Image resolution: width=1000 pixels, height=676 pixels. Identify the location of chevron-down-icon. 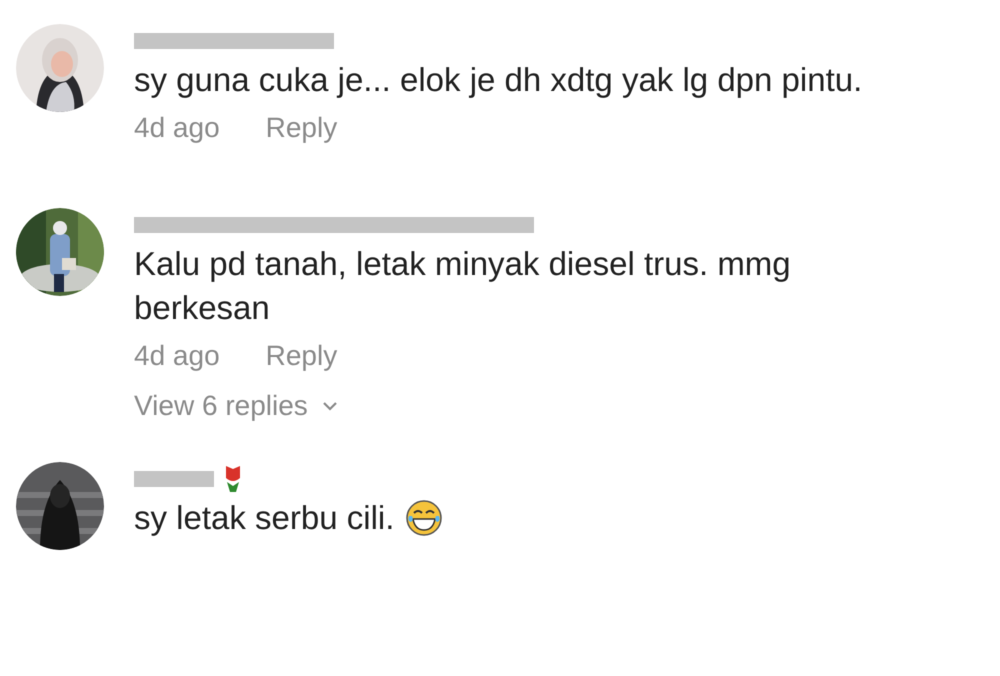
(330, 406).